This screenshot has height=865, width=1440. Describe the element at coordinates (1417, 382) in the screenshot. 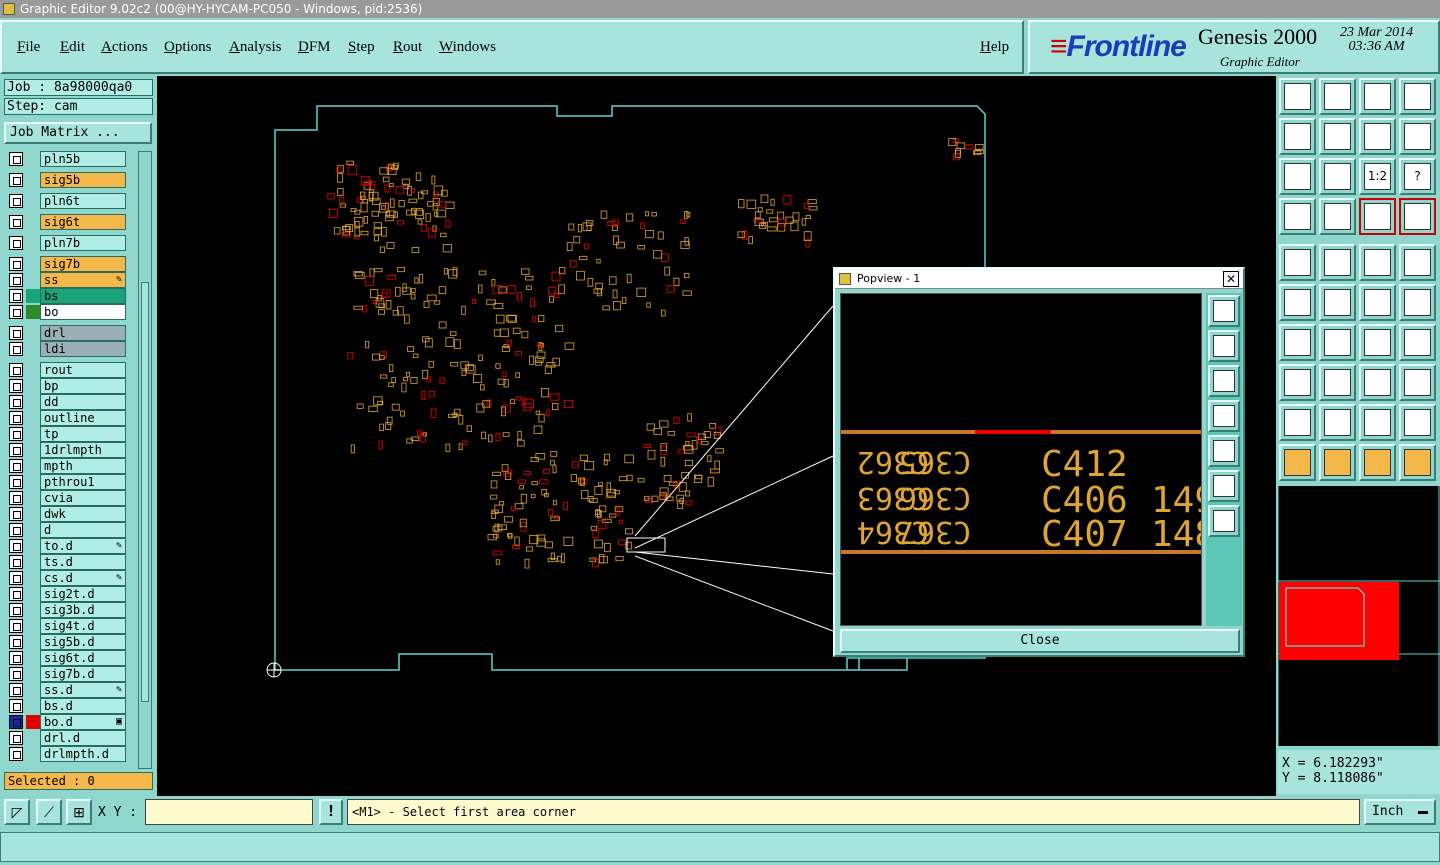

I see `group-icon` at that location.